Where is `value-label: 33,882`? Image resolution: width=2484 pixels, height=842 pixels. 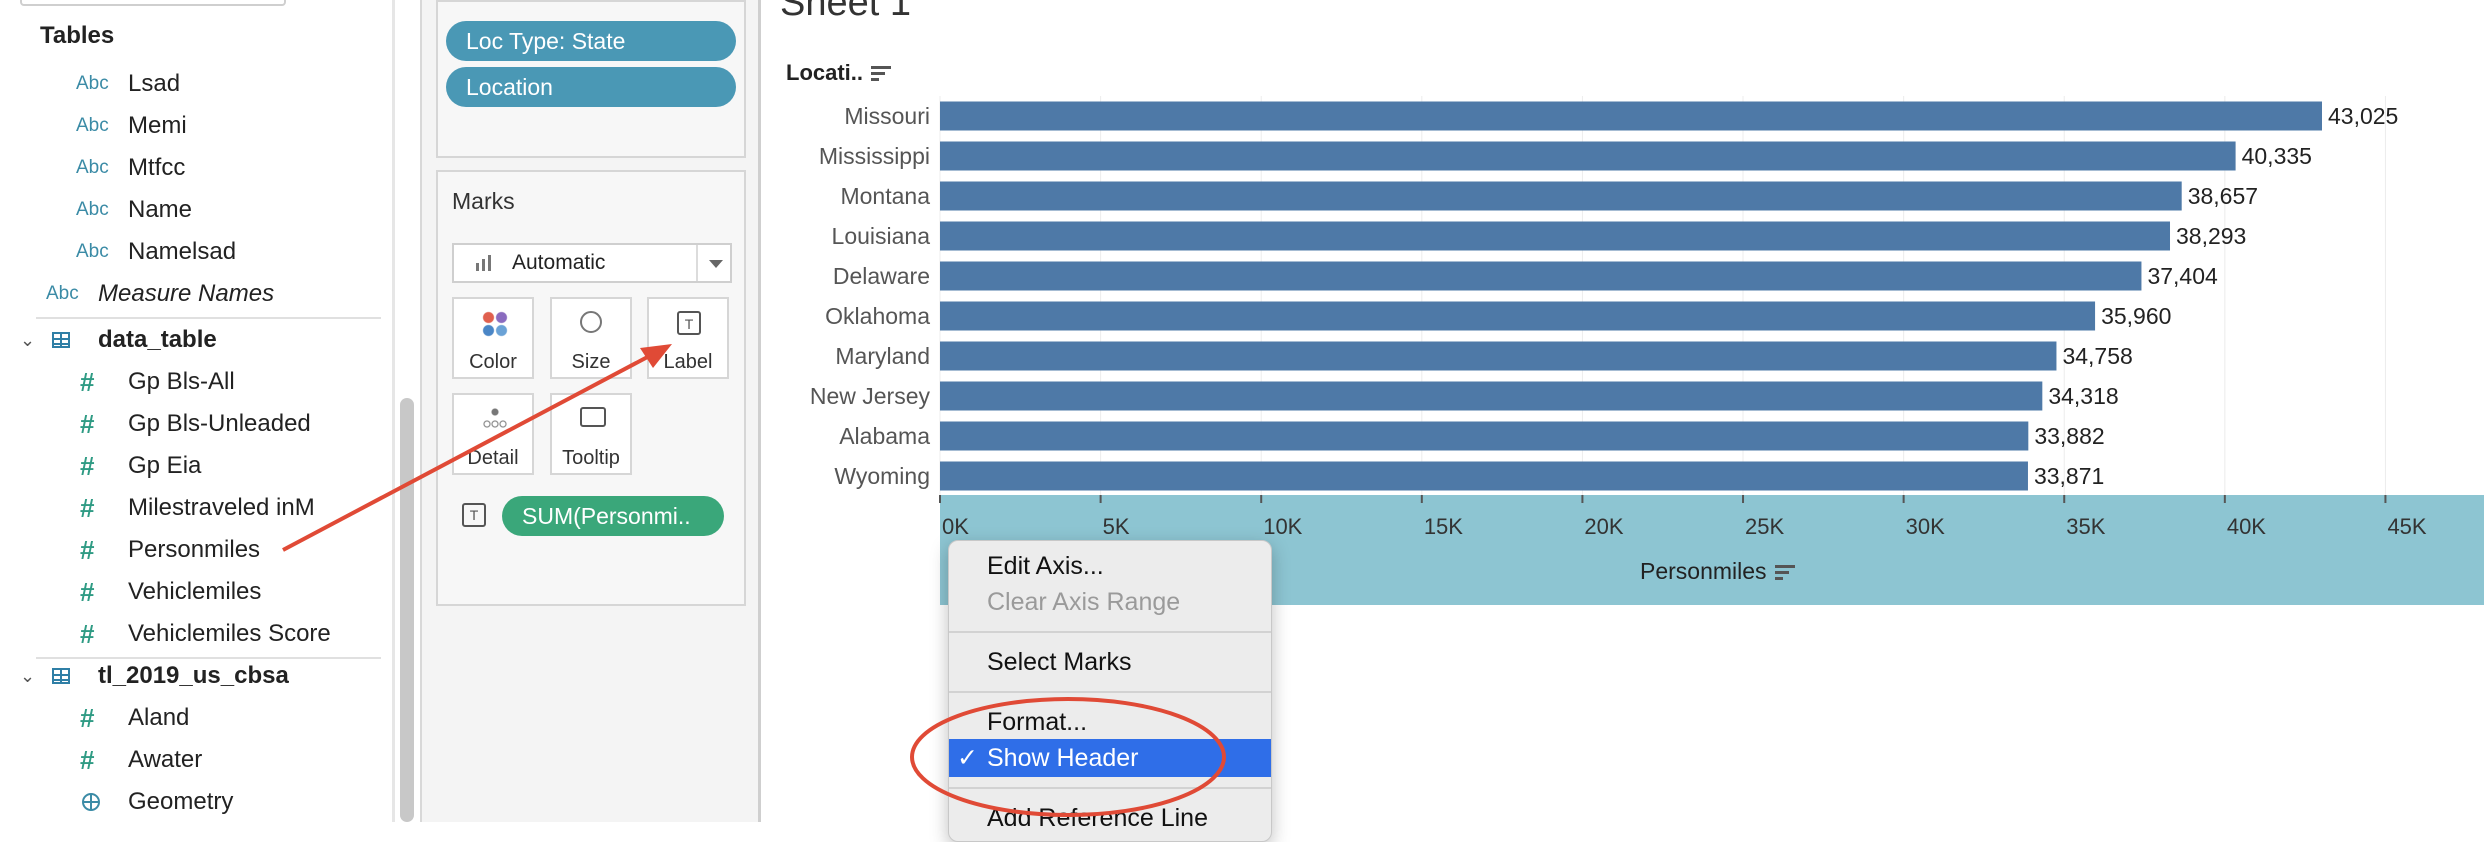
value-label: 33,882 is located at coordinates (2069, 436).